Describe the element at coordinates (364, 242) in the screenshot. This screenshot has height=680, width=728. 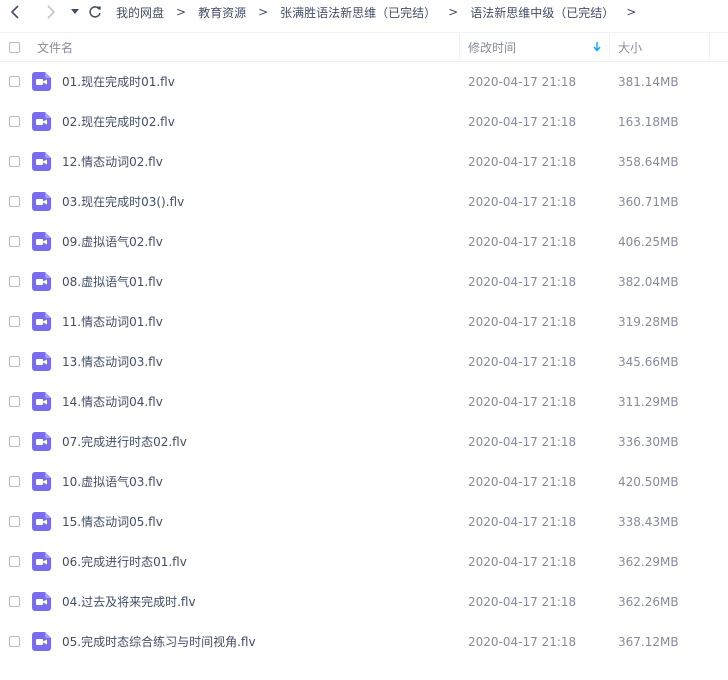
I see `file-row: 09.虚拟语气02.flv 2020-04-17 21:18 406.25MB` at that location.